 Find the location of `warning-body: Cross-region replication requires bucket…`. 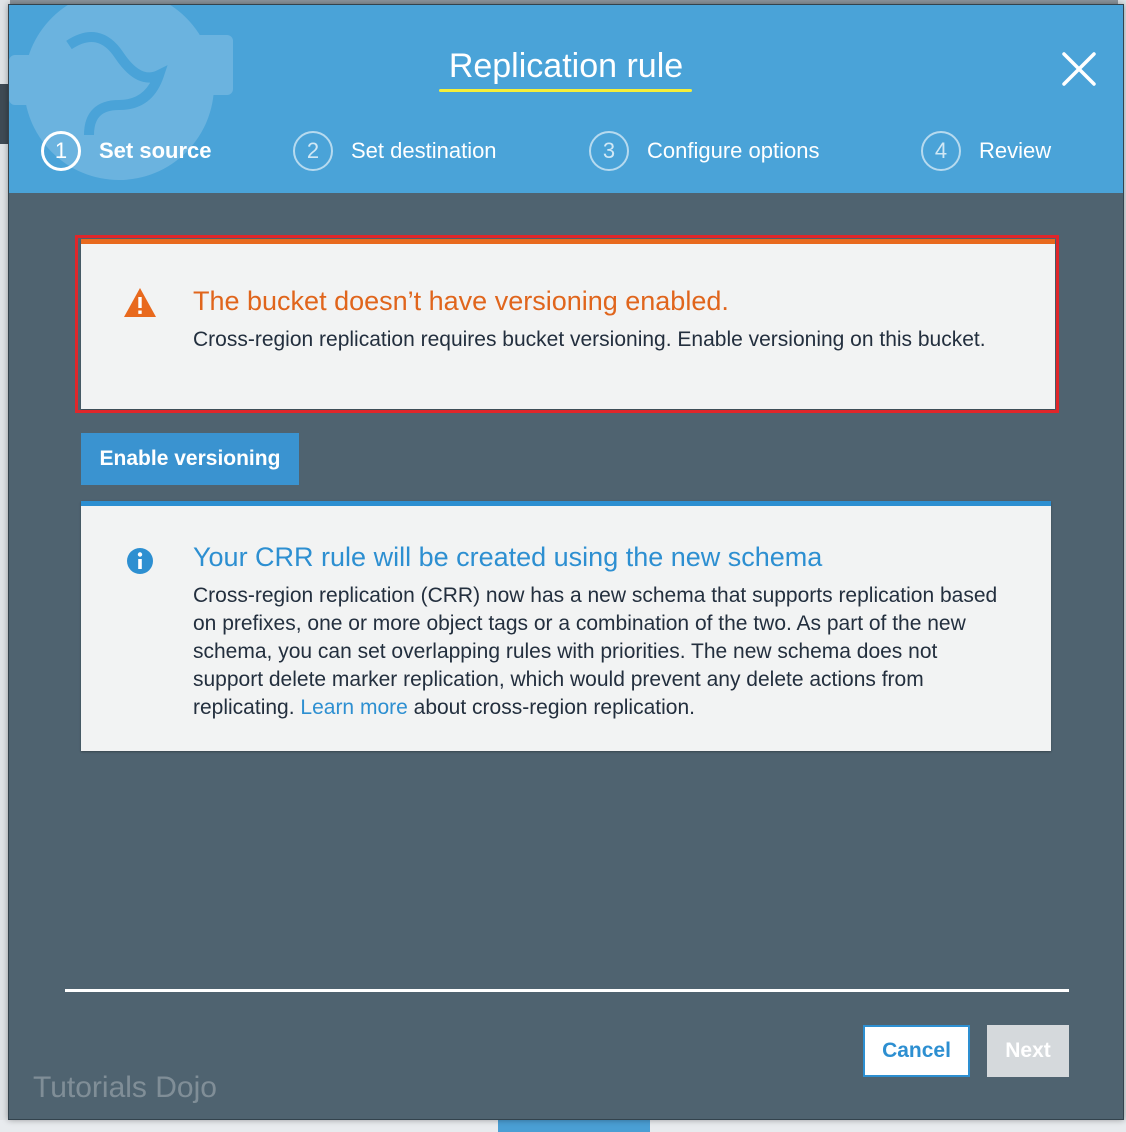

warning-body: Cross-region replication requires bucket… is located at coordinates (589, 339).